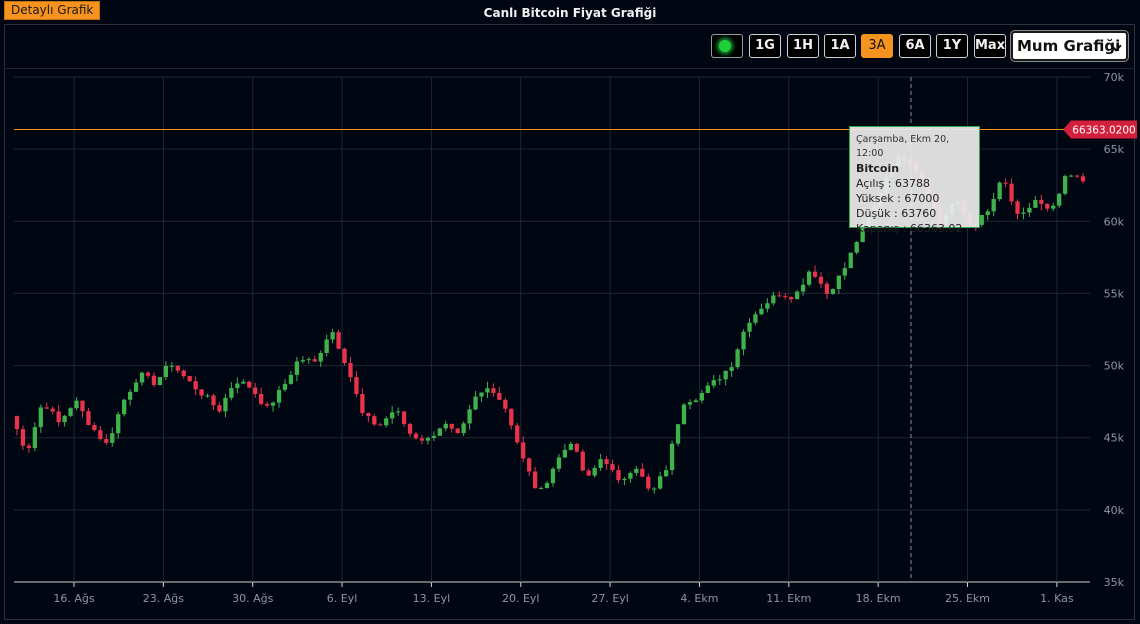 This screenshot has height=624, width=1140. I want to click on y-tick-label: 60k, so click(1114, 221).